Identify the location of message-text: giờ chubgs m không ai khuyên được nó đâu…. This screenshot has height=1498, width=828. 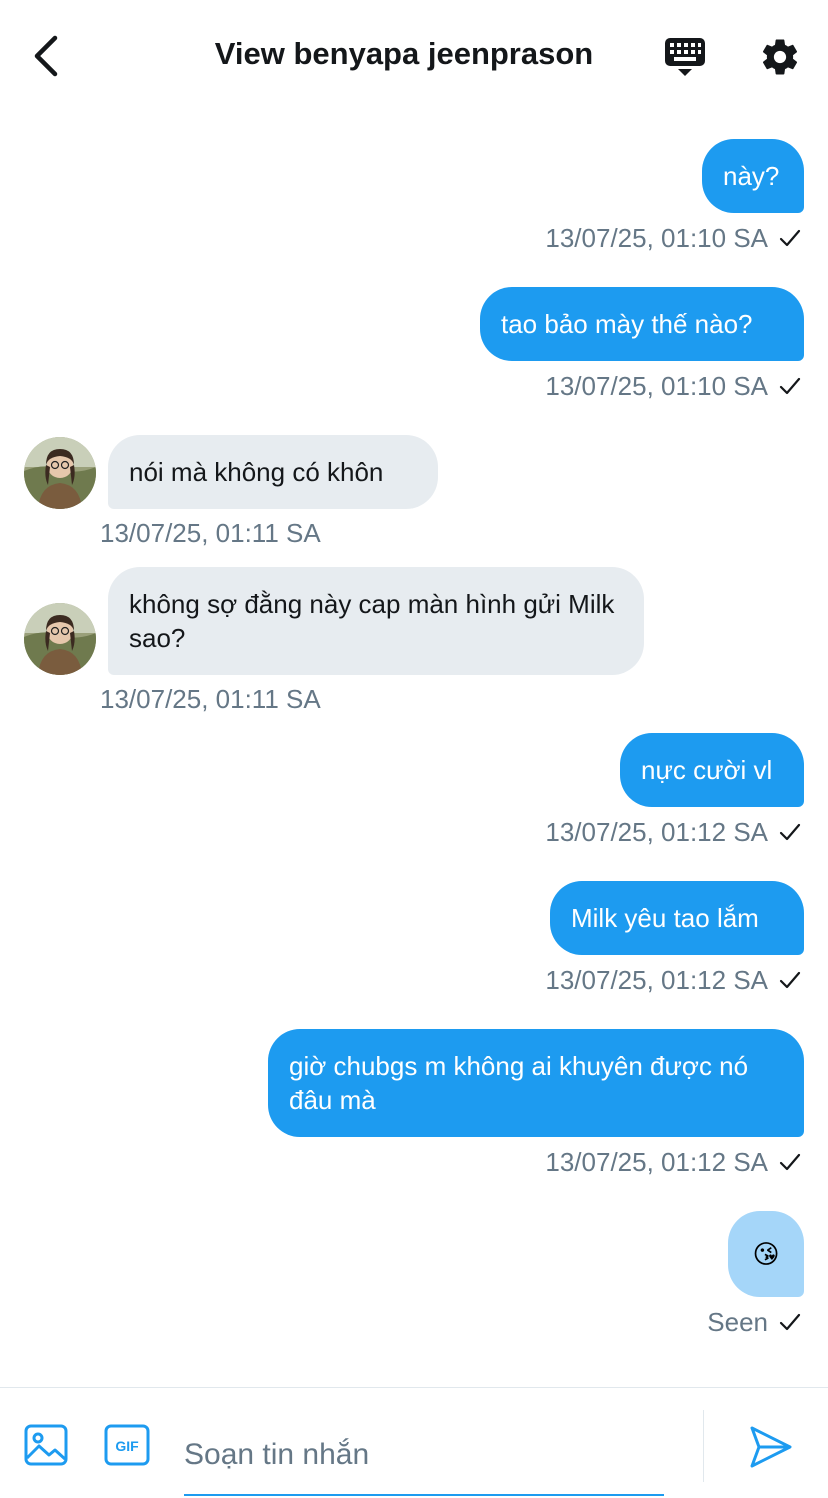
(519, 1083).